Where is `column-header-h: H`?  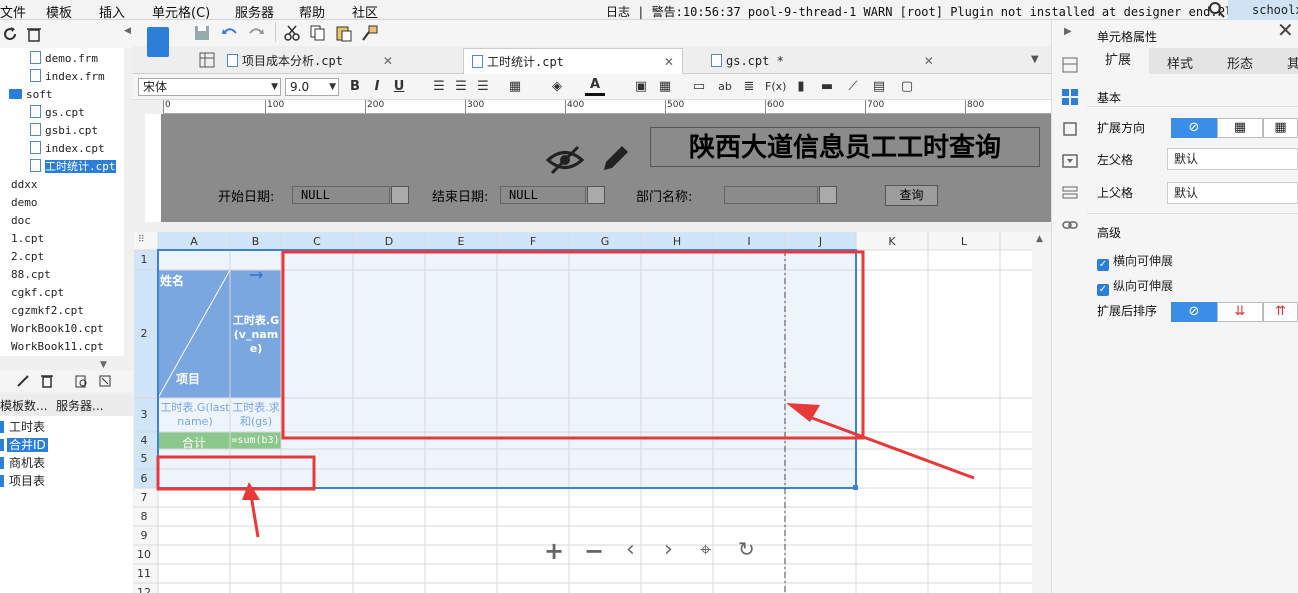
column-header-h: H is located at coordinates (677, 241).